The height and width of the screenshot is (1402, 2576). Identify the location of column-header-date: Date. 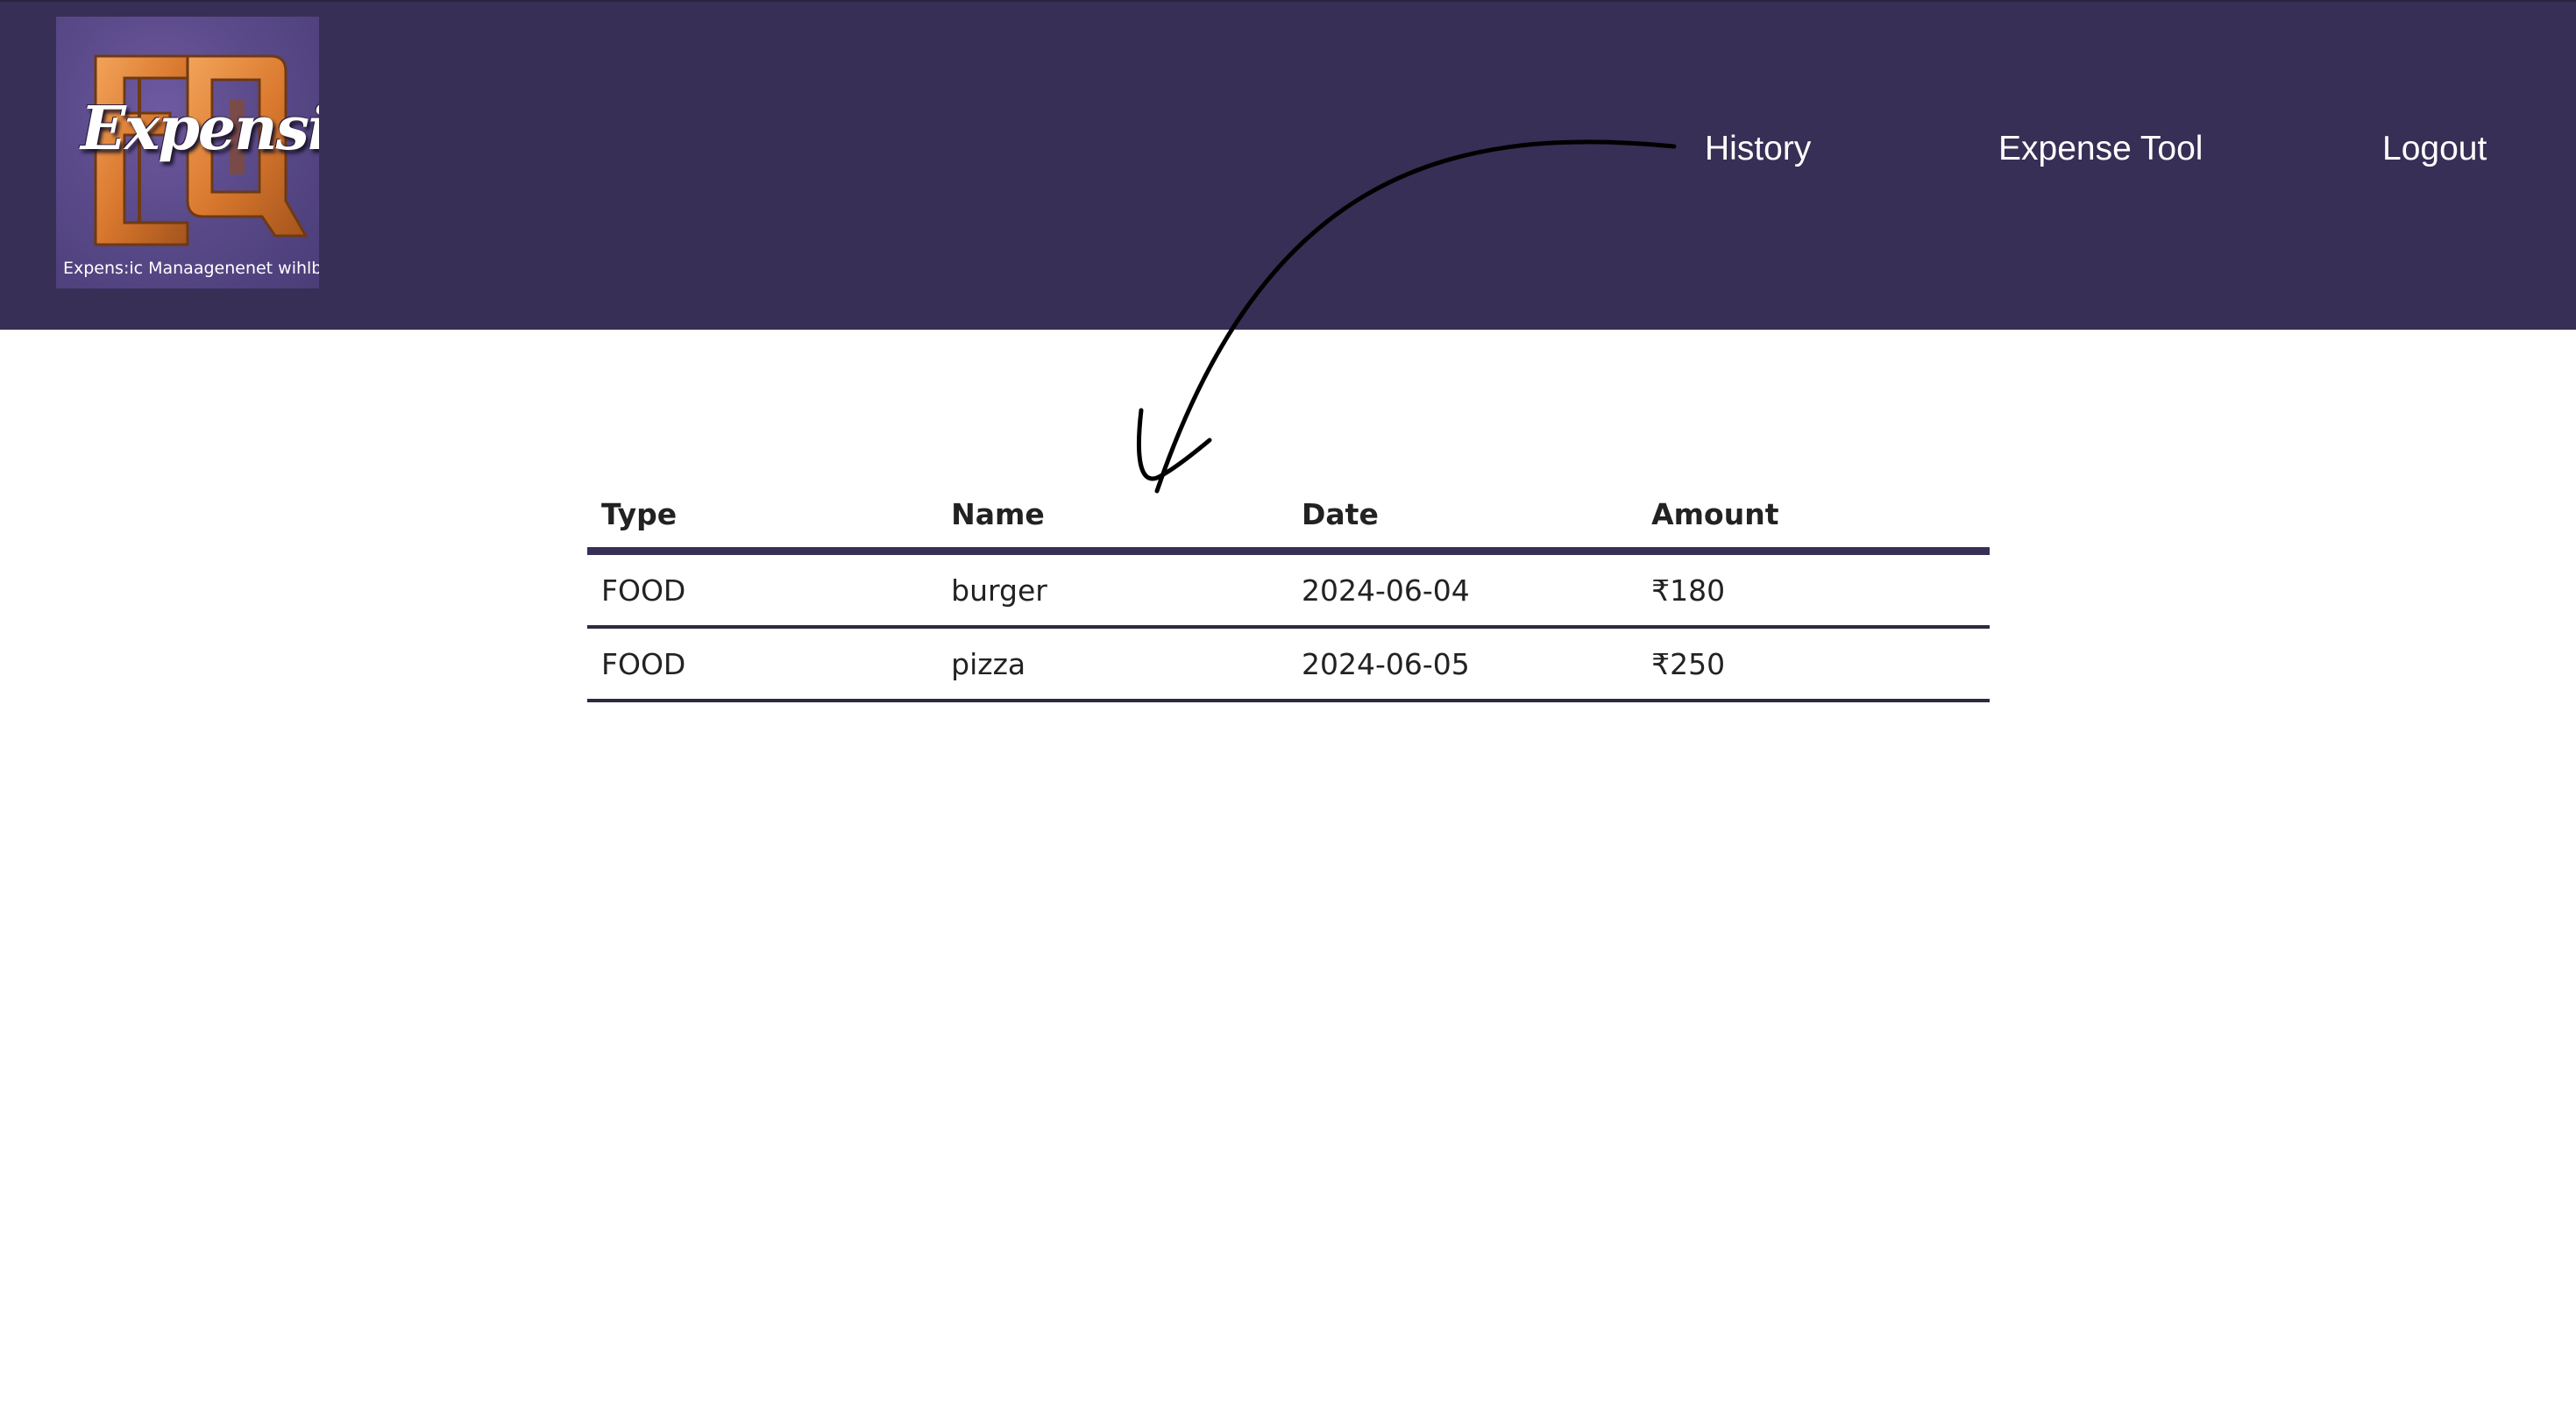
(1463, 517).